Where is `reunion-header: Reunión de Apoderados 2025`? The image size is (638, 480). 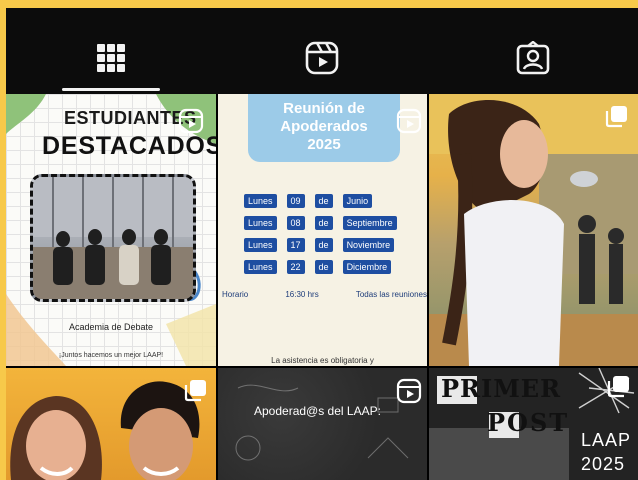 reunion-header: Reunión de Apoderados 2025 is located at coordinates (324, 128).